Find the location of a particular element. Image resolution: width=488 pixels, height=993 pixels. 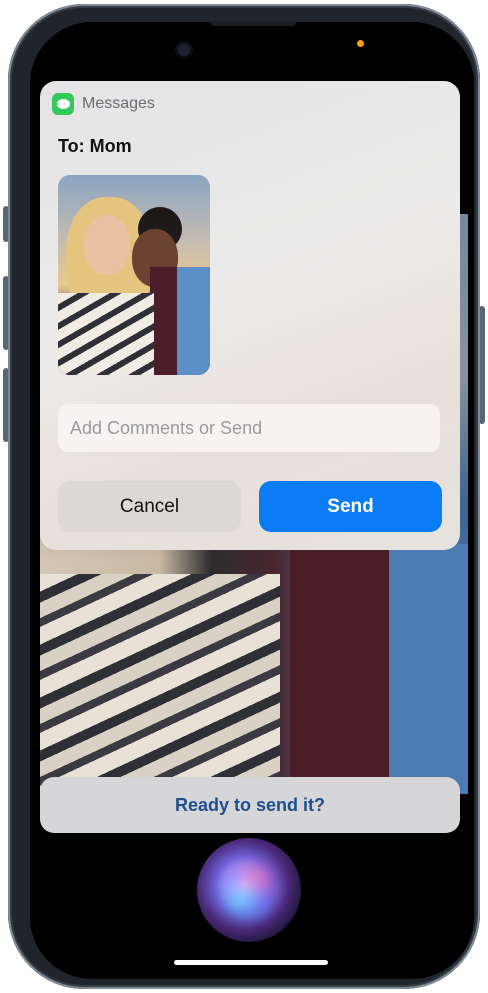

siri-orb-icon is located at coordinates (249, 890).